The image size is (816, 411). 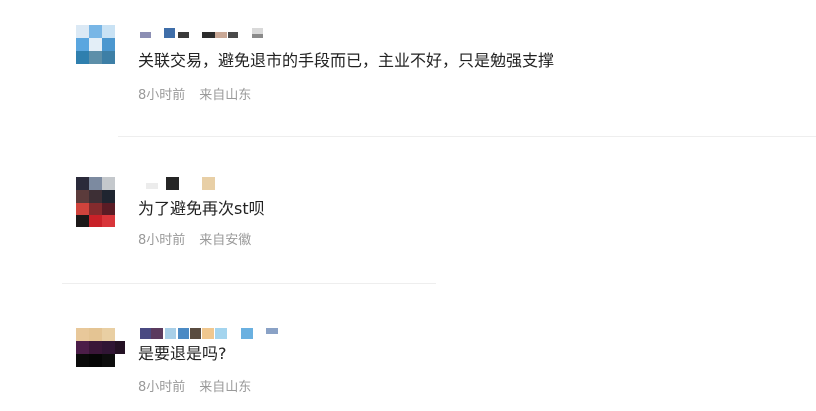 I want to click on comment-text: 是要退是吗?, so click(x=182, y=353).